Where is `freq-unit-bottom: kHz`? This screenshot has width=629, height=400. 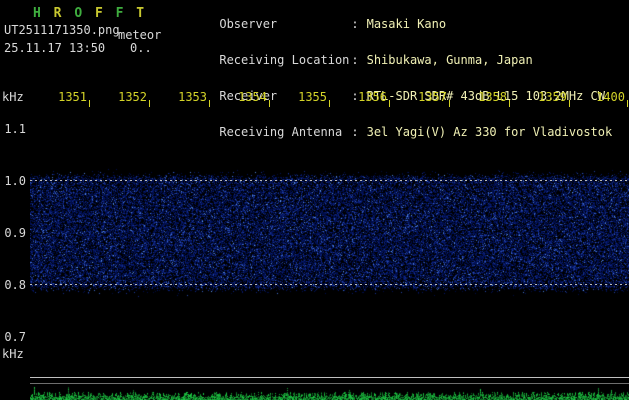
freq-unit-bottom: kHz is located at coordinates (13, 354).